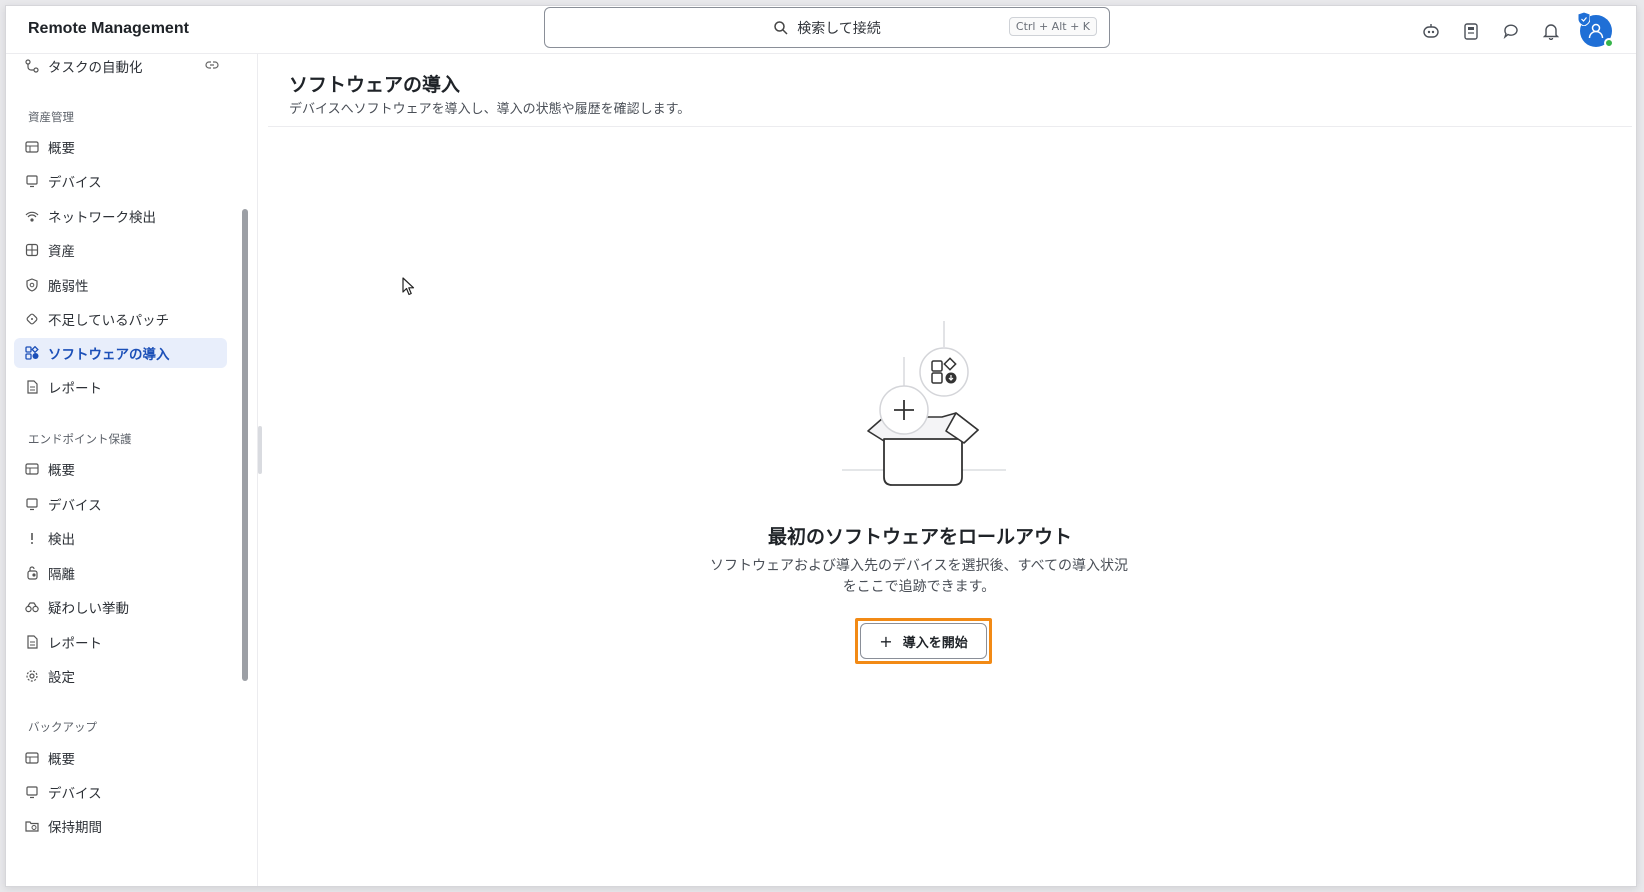 This screenshot has width=1644, height=892. What do you see at coordinates (61, 575) in the screenshot?
I see `sidebar-item-label: 隔離` at bounding box center [61, 575].